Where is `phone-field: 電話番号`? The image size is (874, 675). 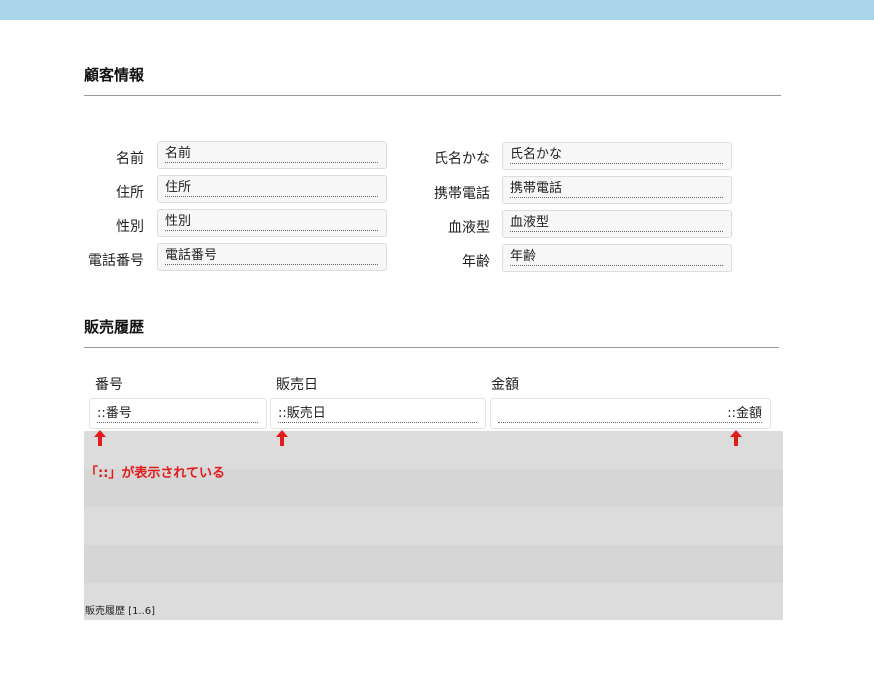
phone-field: 電話番号 is located at coordinates (272, 257).